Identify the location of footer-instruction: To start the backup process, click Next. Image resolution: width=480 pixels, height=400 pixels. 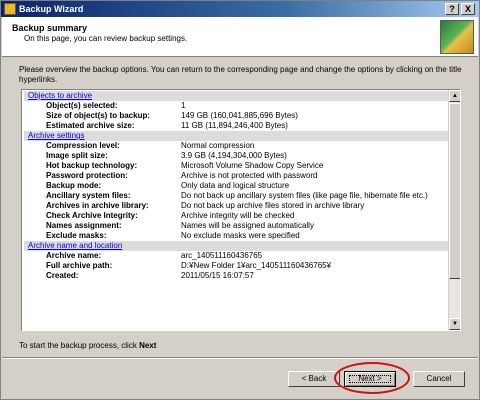
(87, 345).